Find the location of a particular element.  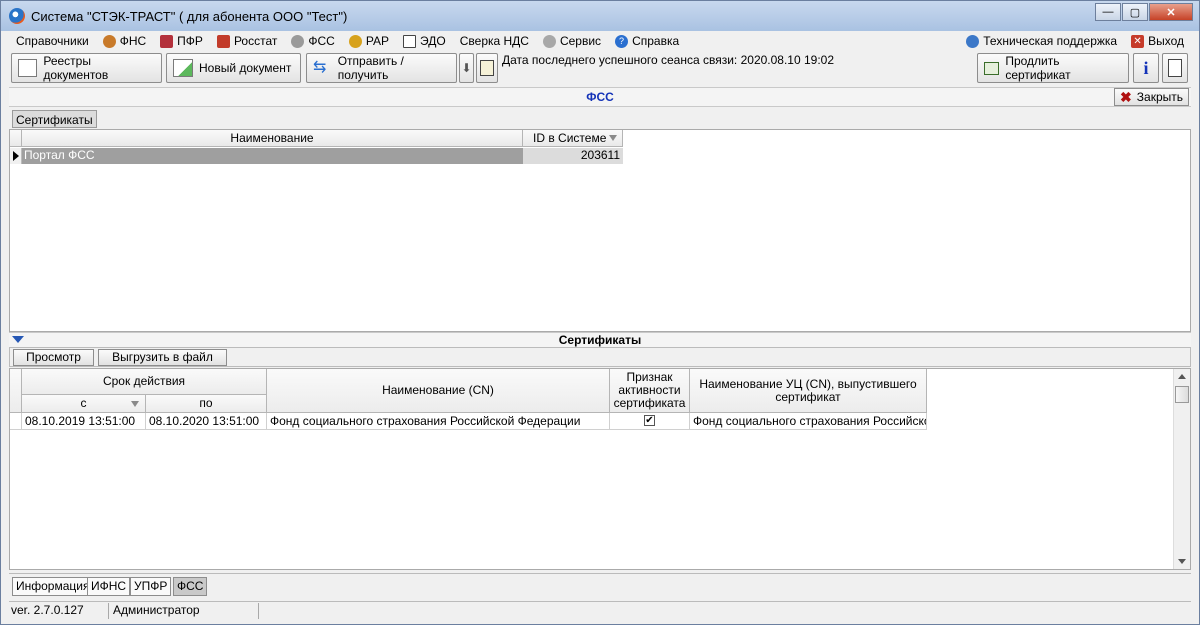

send-receive-button: ⇆ Отправить / получить is located at coordinates (381, 68).